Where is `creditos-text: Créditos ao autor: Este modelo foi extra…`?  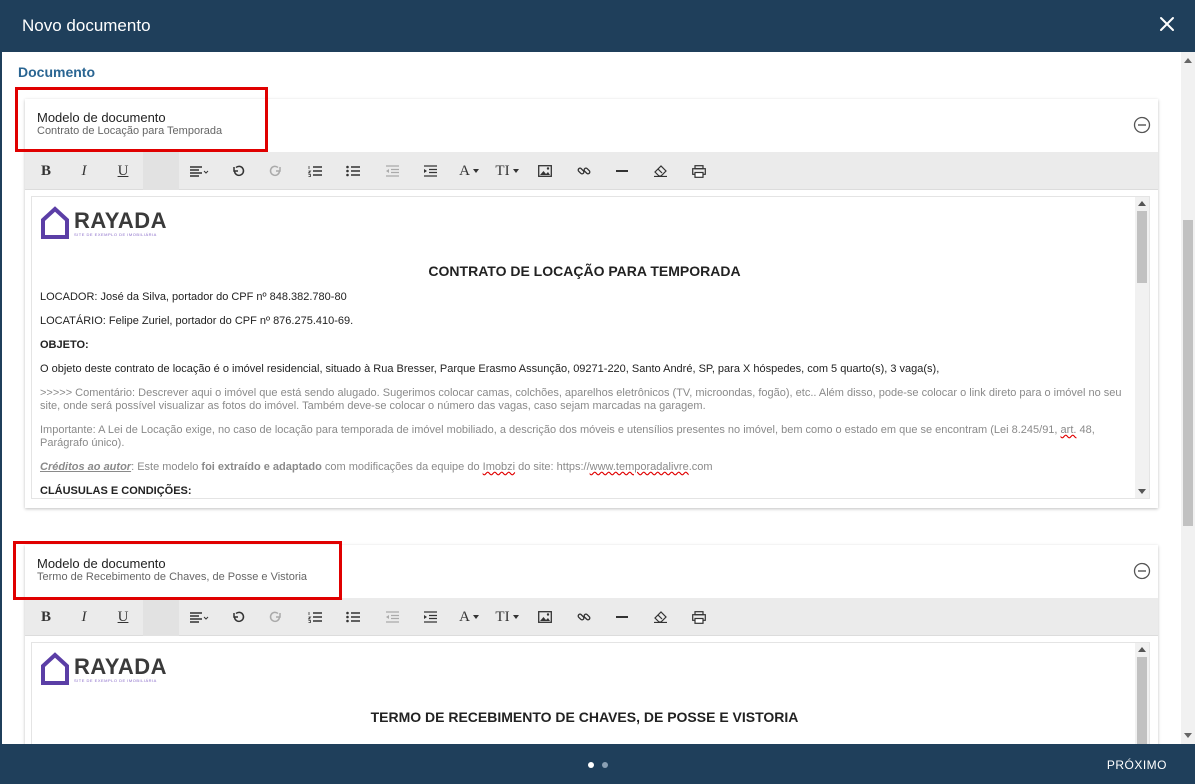 creditos-text: Créditos ao autor: Este modelo foi extra… is located at coordinates (584, 467).